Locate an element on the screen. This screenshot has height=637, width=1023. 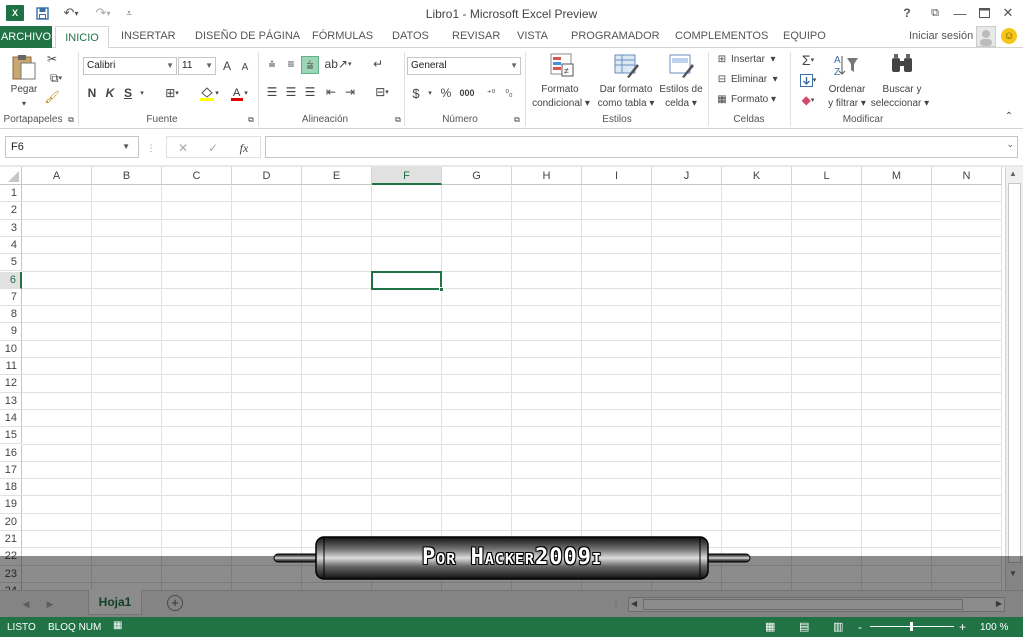
number-format-select: General ▼ is located at coordinates (464, 66).